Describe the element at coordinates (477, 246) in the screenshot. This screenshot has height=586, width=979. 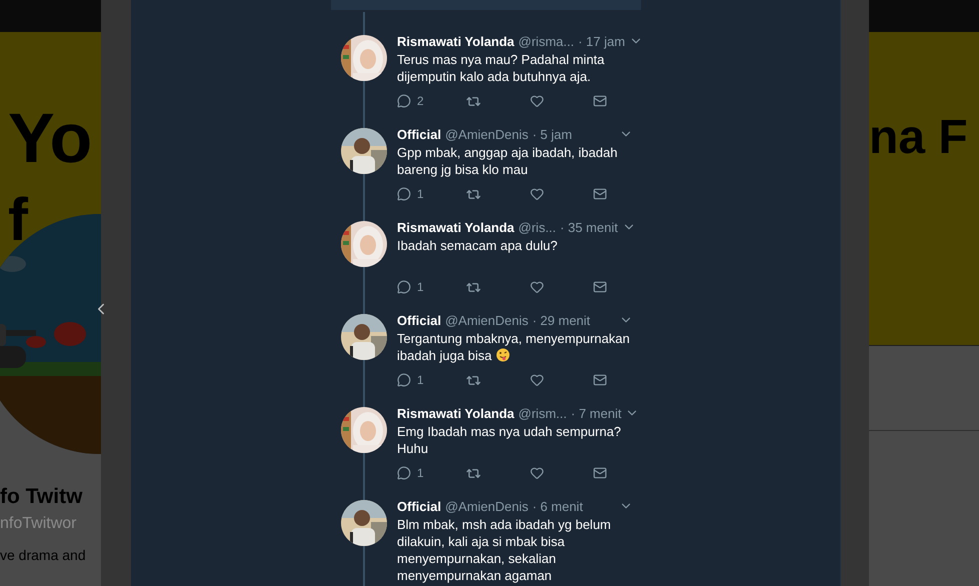
I see `tweet-text: Ibadah semacam apa dulu?` at that location.